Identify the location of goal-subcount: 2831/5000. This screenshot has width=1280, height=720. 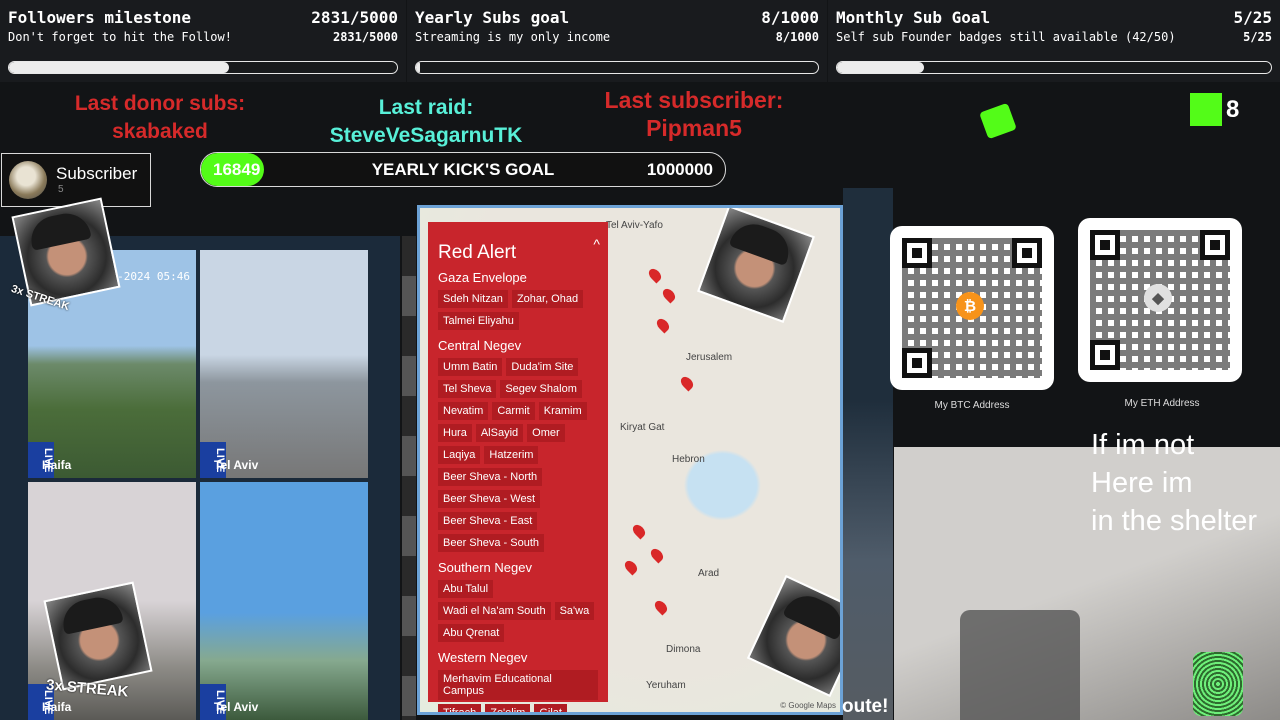
(365, 37).